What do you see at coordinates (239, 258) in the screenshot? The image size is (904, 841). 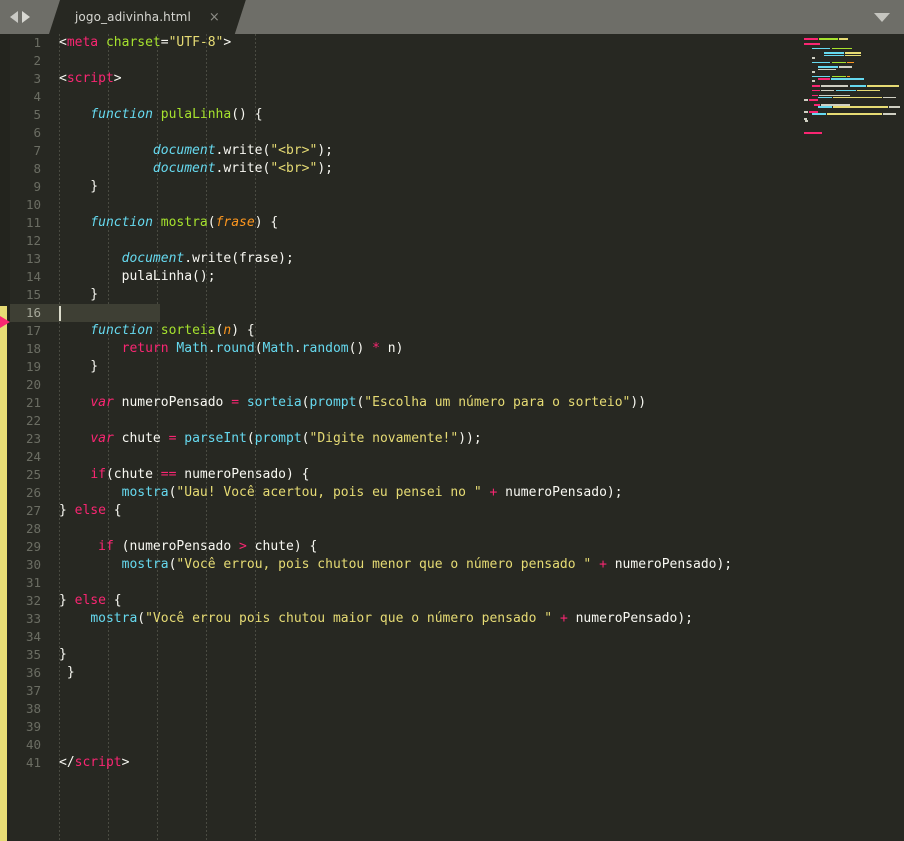 I see `code-token: .write(frase);` at bounding box center [239, 258].